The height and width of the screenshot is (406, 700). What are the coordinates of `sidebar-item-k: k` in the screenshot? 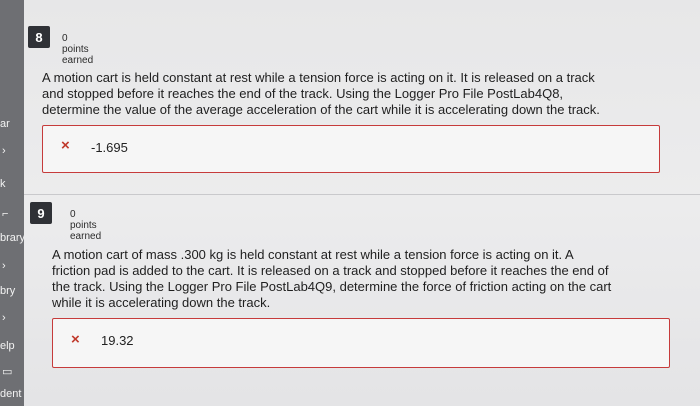 It's located at (3, 184).